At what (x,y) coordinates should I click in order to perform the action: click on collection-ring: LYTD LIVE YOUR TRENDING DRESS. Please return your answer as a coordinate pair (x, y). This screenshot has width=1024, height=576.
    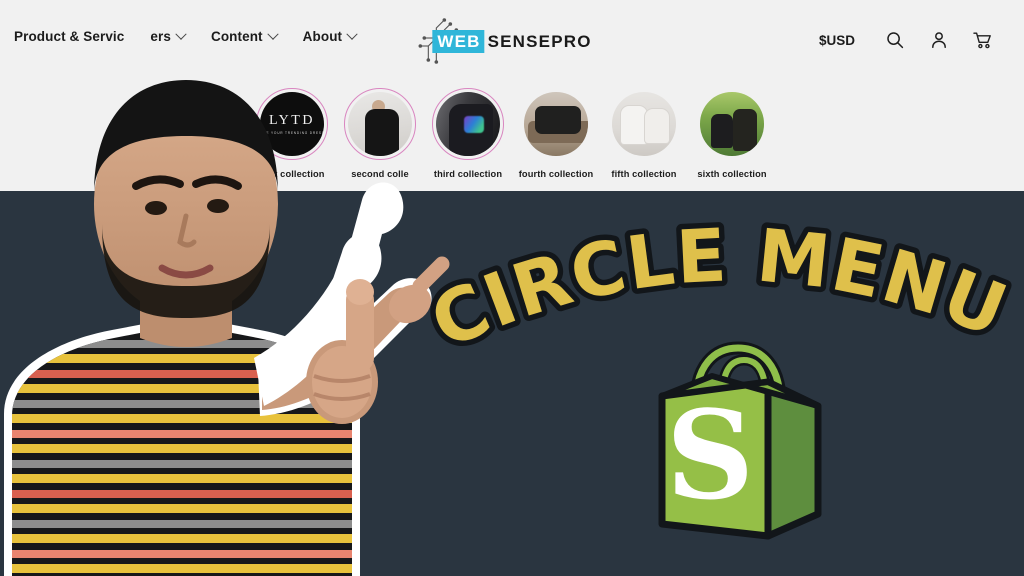
    Looking at the image, I should click on (292, 124).